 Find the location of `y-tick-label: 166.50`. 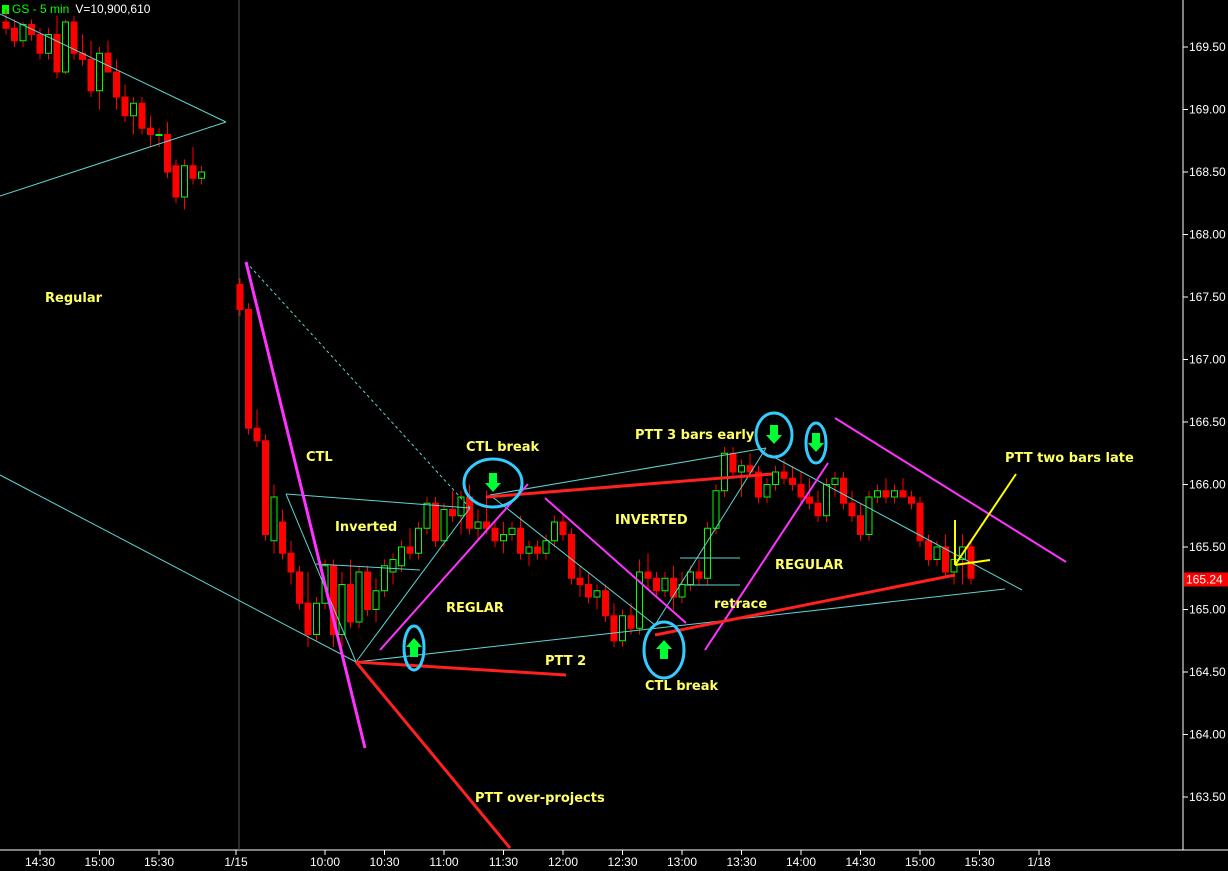

y-tick-label: 166.50 is located at coordinates (1207, 422).